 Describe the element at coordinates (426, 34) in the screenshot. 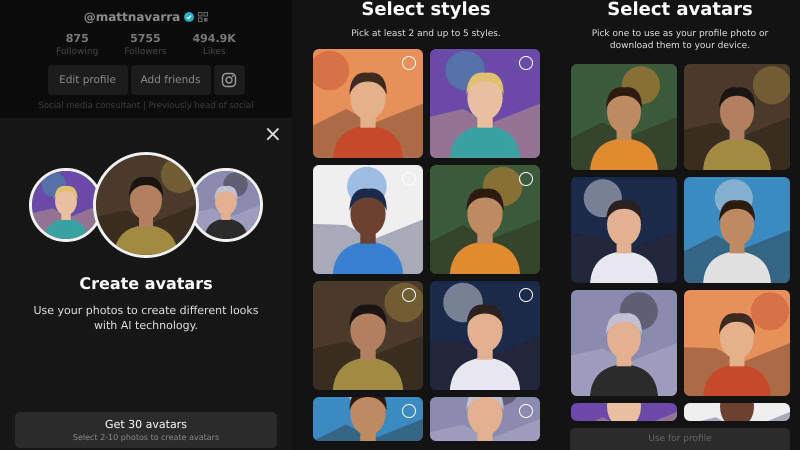

I see `styles-subtitle: Pick at least 2 and up to 5 styles.` at that location.